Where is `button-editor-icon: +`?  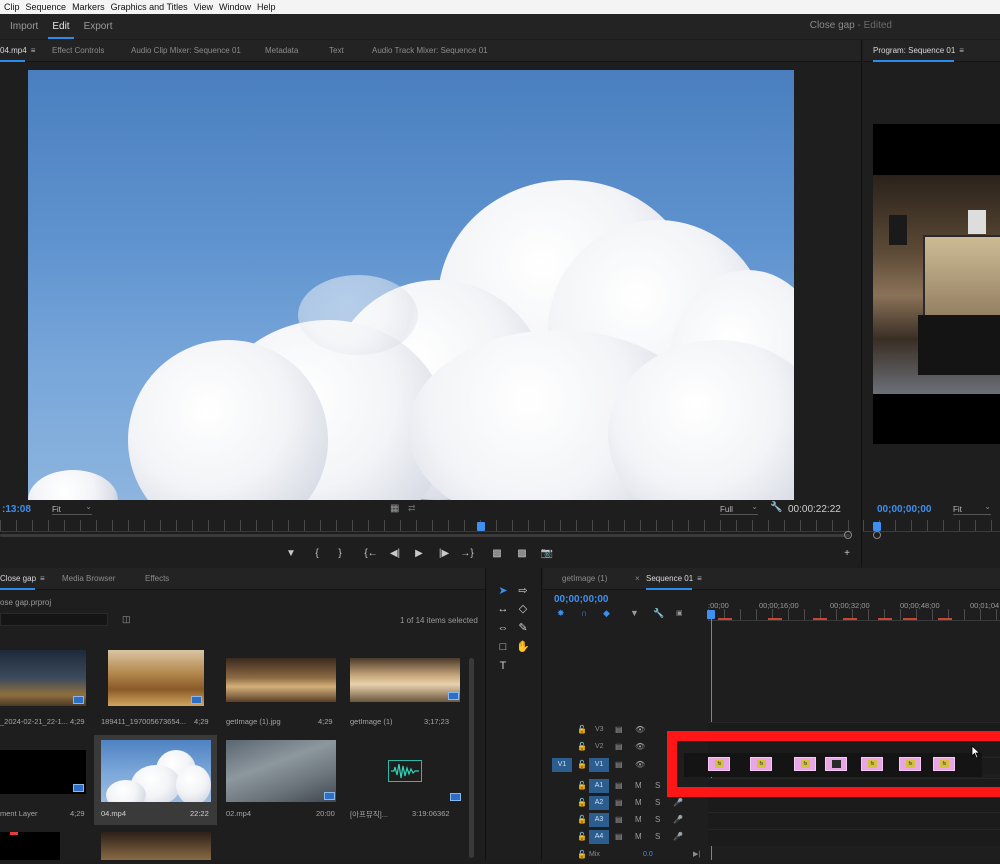
button-editor-icon: + is located at coordinates (847, 553).